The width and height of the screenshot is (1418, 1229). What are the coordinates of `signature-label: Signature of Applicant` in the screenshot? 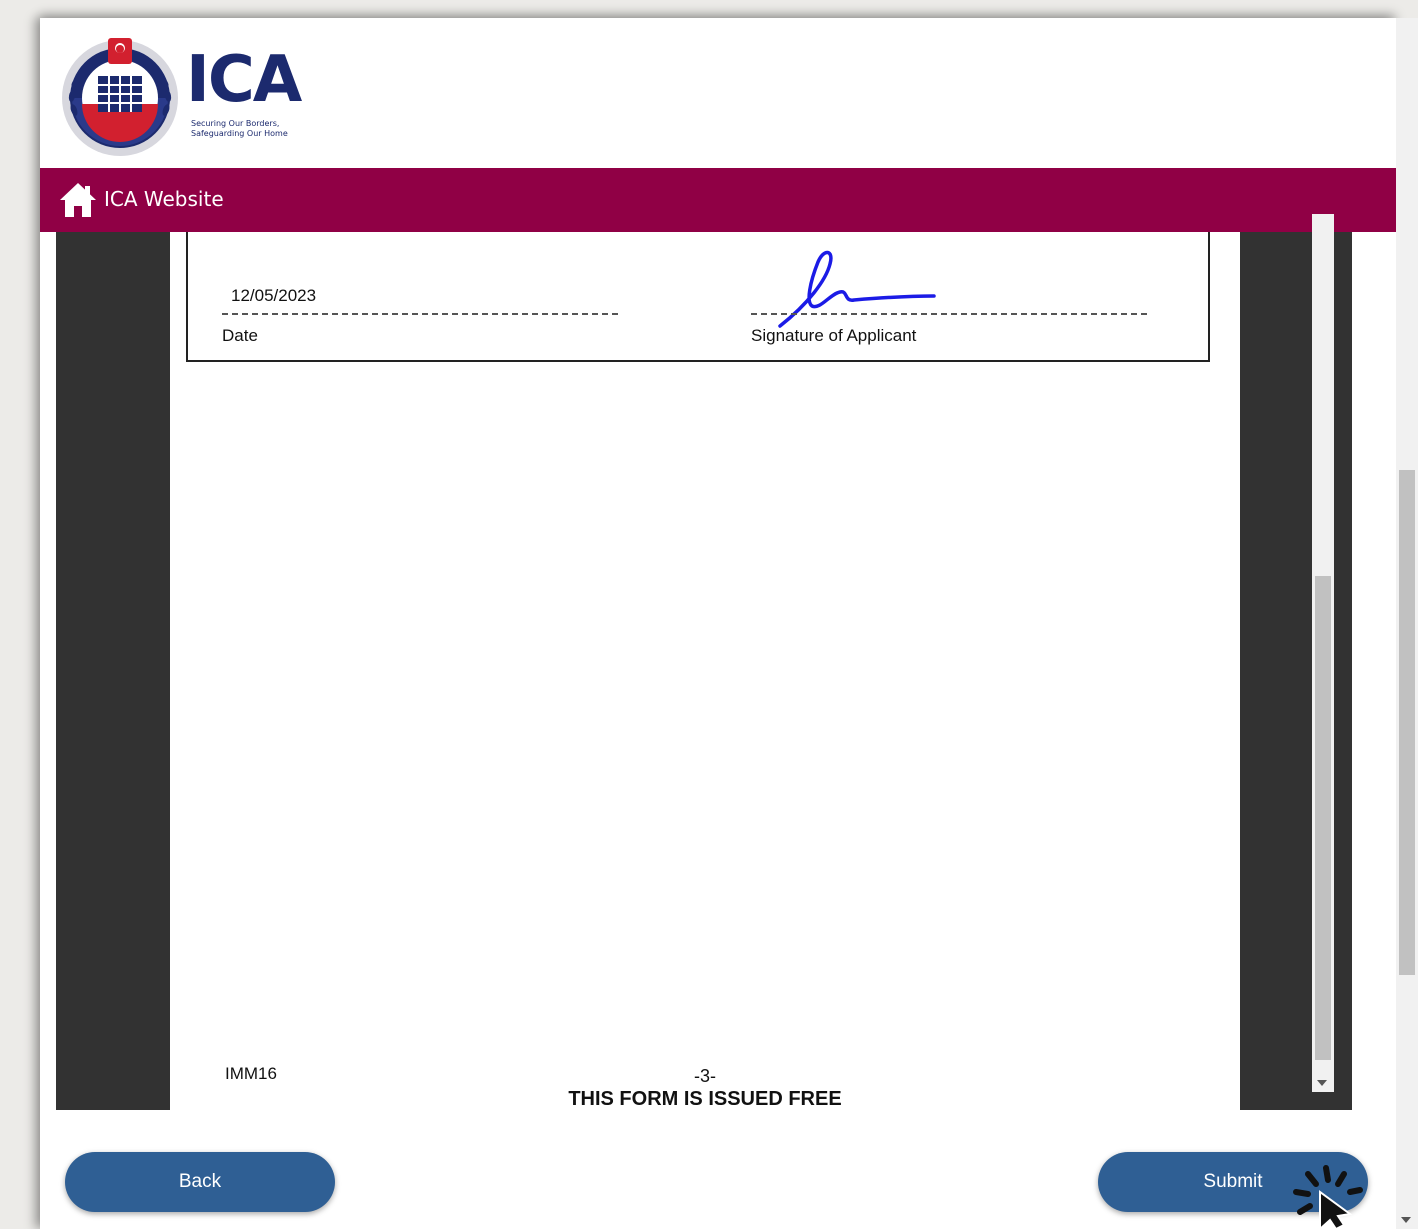 It's located at (834, 335).